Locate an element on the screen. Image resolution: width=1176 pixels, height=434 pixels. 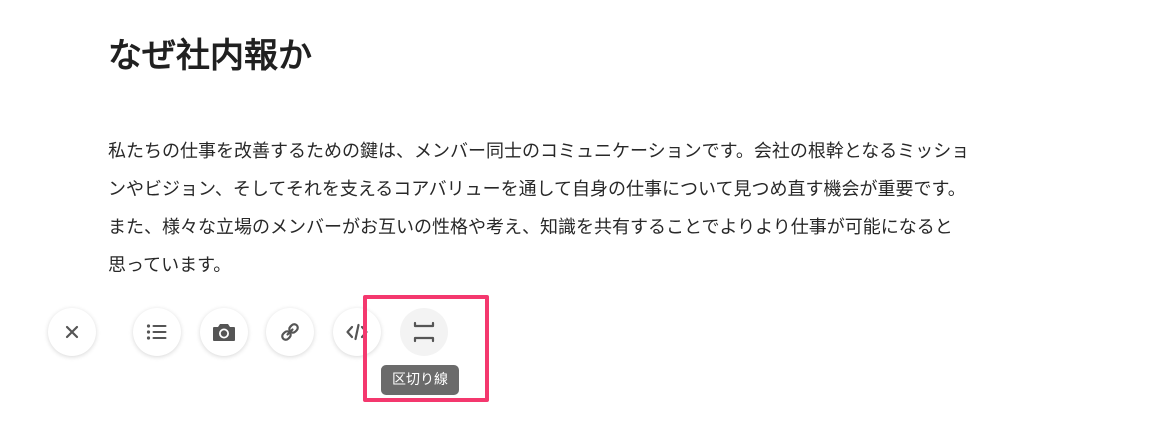
close-icon is located at coordinates (72, 332).